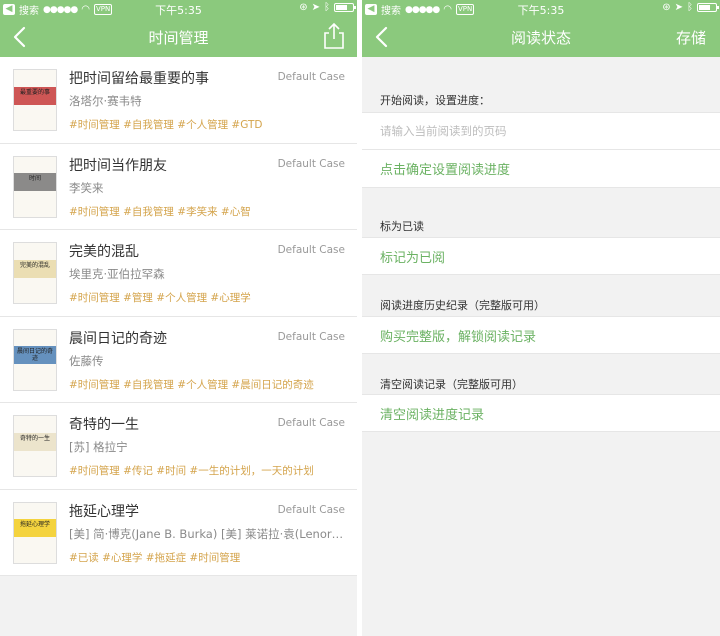 Image resolution: width=720 pixels, height=636 pixels. Describe the element at coordinates (34, 265) in the screenshot. I see `cover-text: 完美的混乱` at that location.